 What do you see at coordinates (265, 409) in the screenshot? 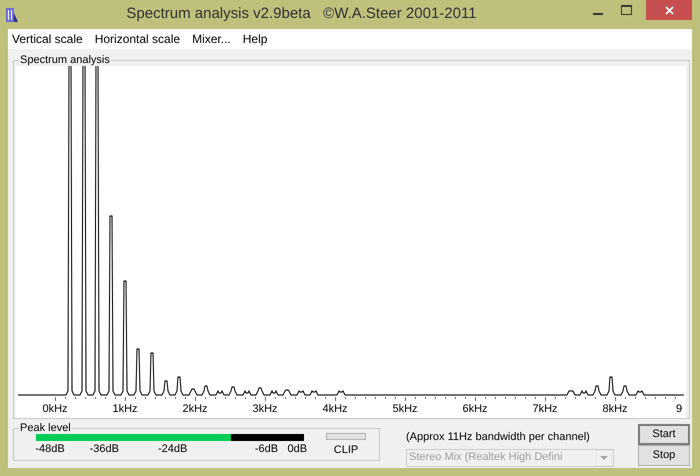
I see `axis-label: 3kHz` at bounding box center [265, 409].